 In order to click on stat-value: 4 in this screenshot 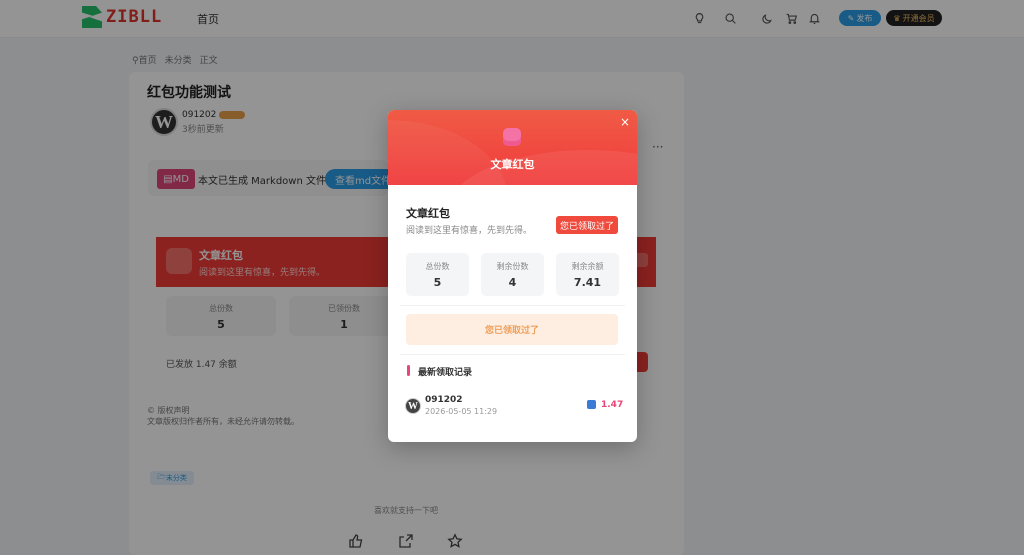, I will do `click(512, 282)`.